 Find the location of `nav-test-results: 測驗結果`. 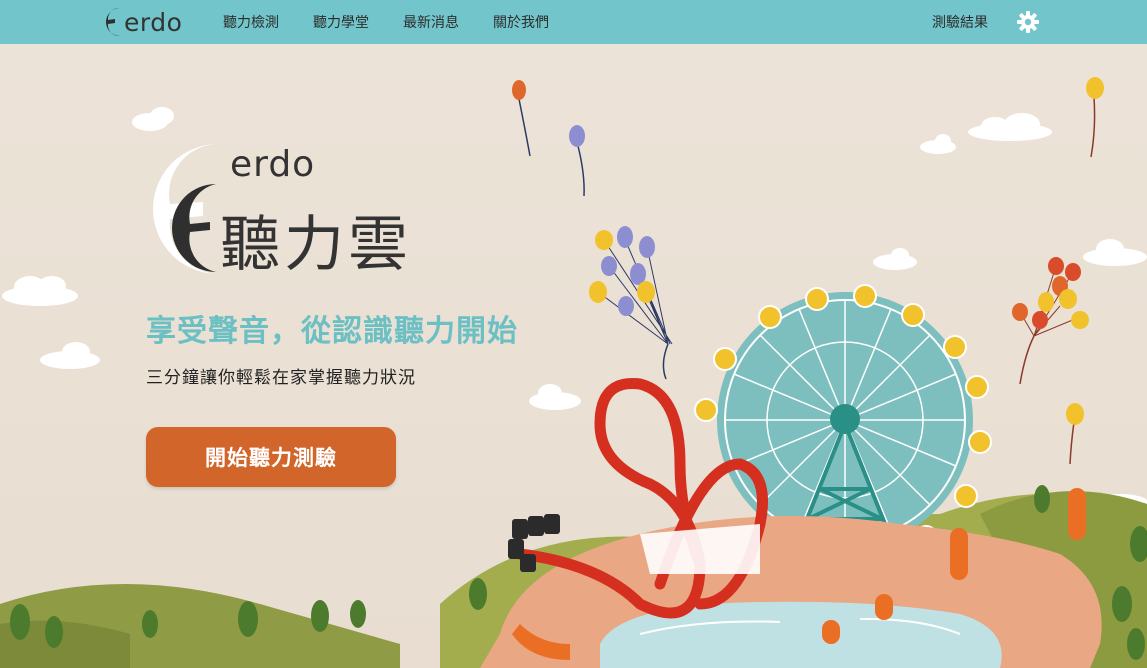

nav-test-results: 測驗結果 is located at coordinates (960, 22).